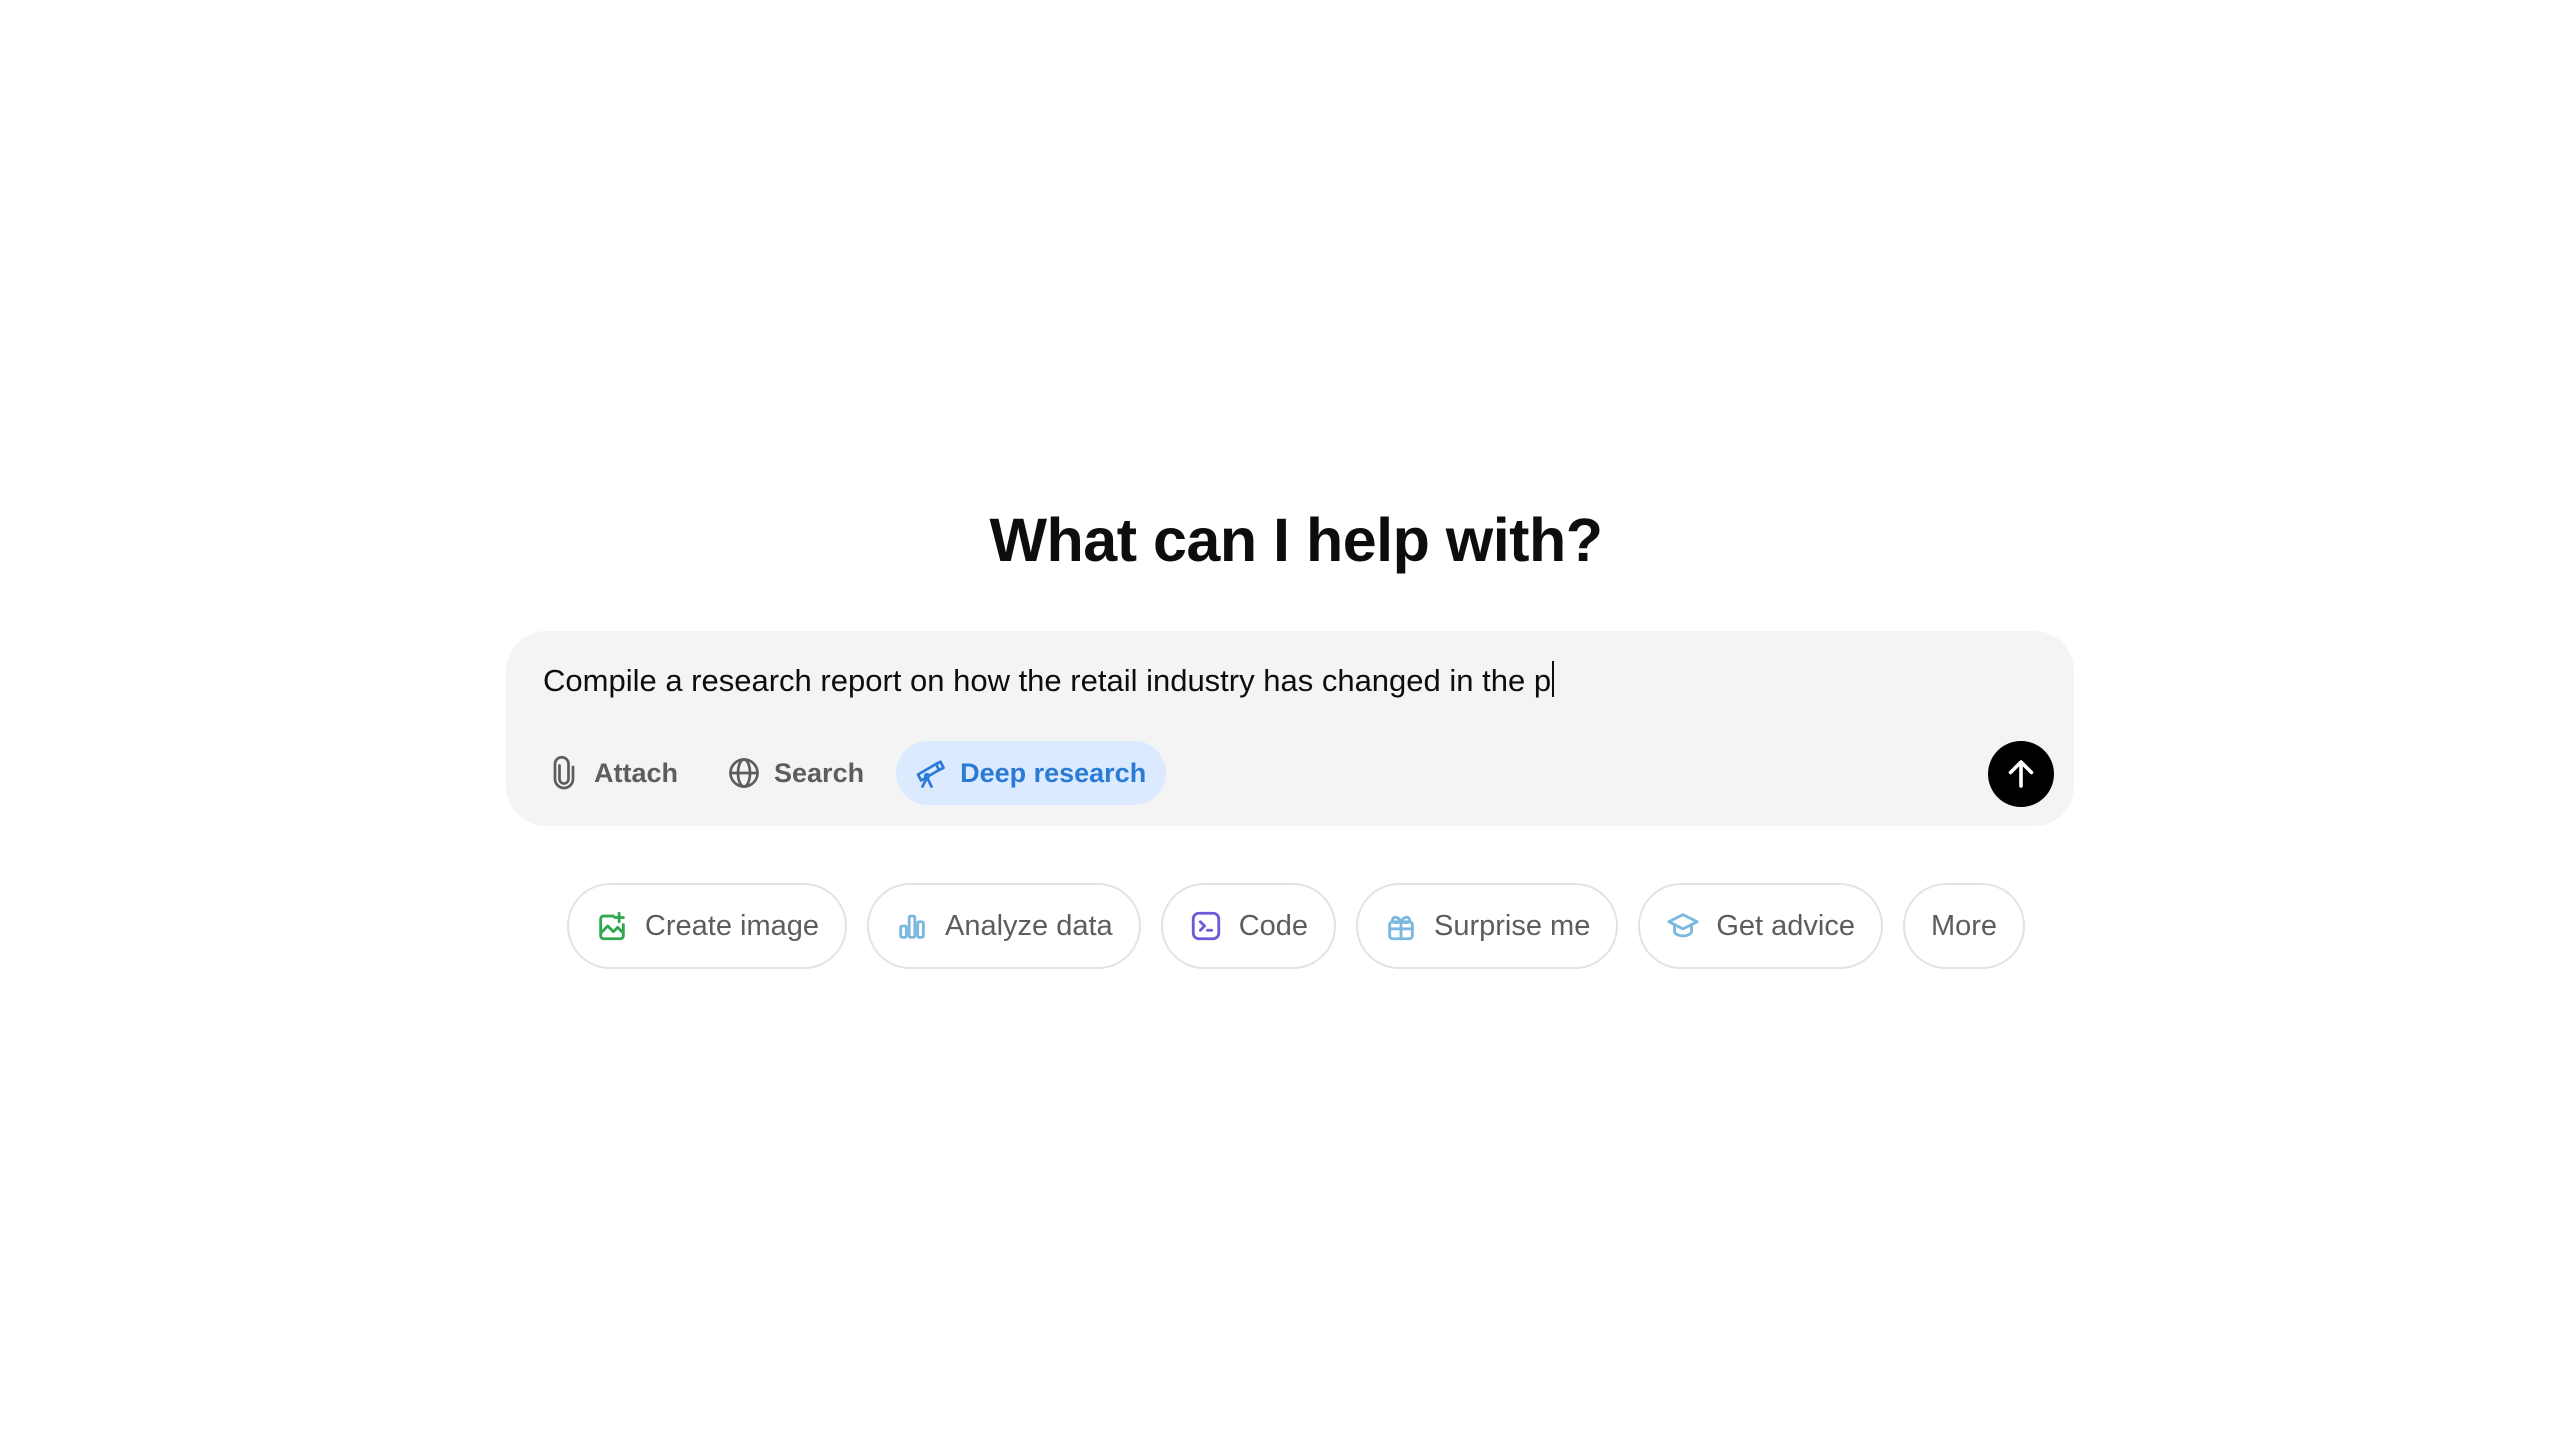  What do you see at coordinates (1296, 540) in the screenshot?
I see `page-title: What can I help with?` at bounding box center [1296, 540].